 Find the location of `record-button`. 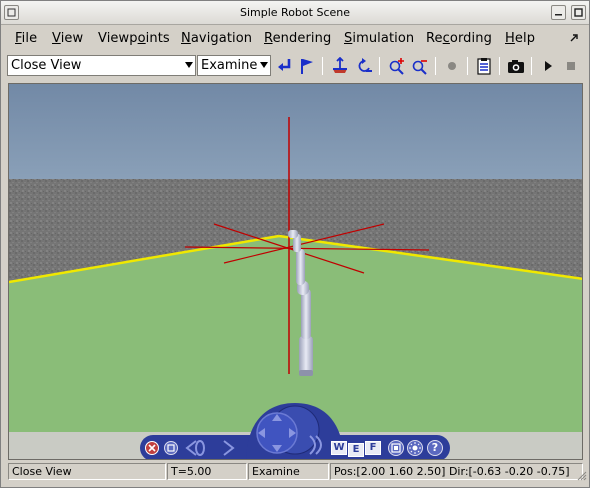

record-button is located at coordinates (452, 66).